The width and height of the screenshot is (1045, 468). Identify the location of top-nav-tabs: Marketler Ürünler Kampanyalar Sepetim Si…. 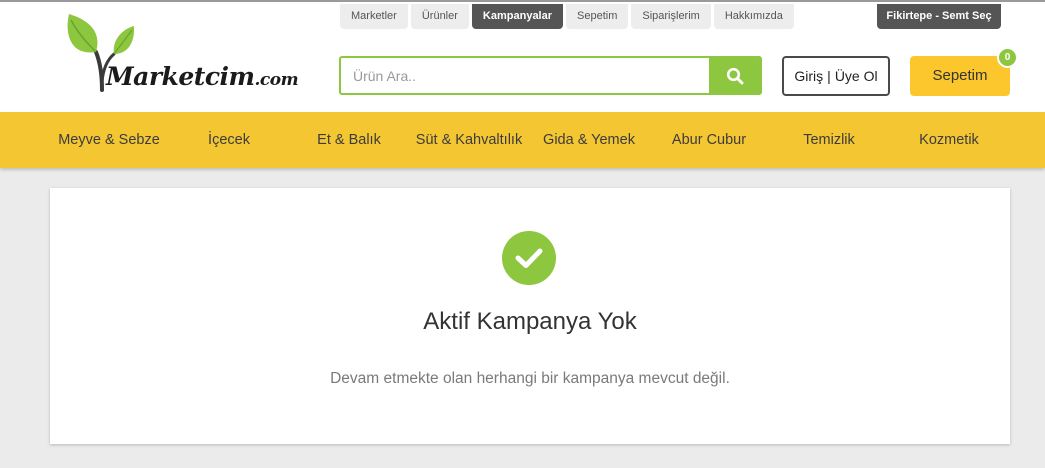
(567, 17).